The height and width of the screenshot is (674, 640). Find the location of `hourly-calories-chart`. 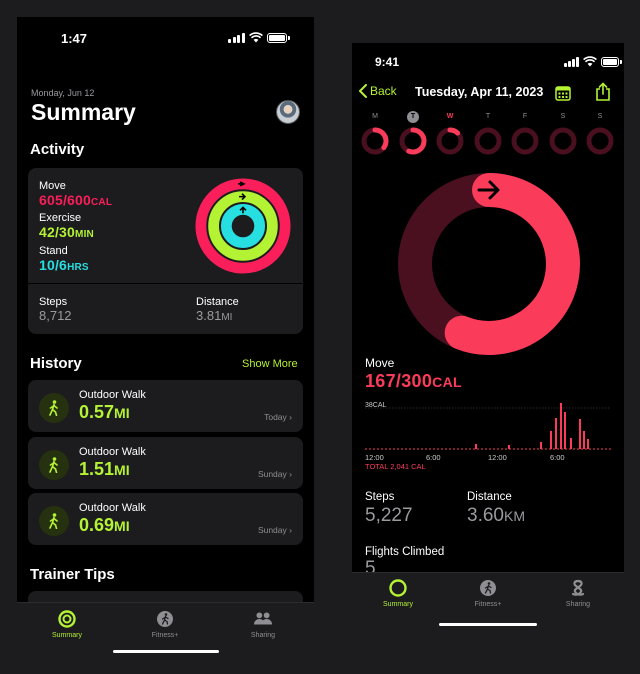

hourly-calories-chart is located at coordinates (488, 426).